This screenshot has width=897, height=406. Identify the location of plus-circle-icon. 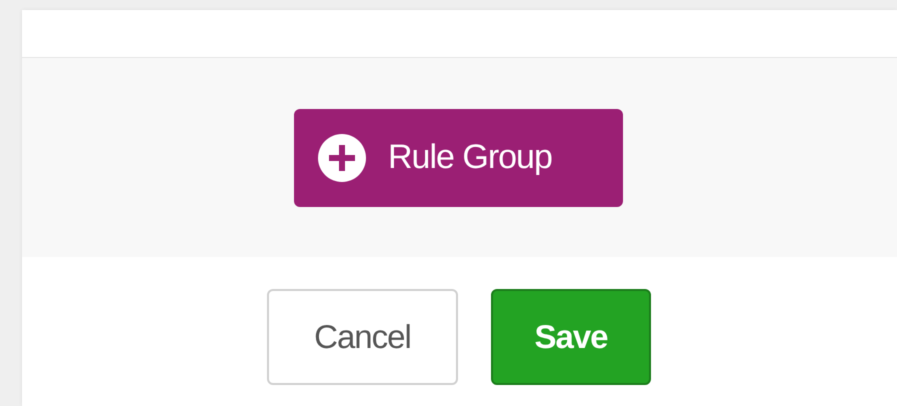
(342, 158).